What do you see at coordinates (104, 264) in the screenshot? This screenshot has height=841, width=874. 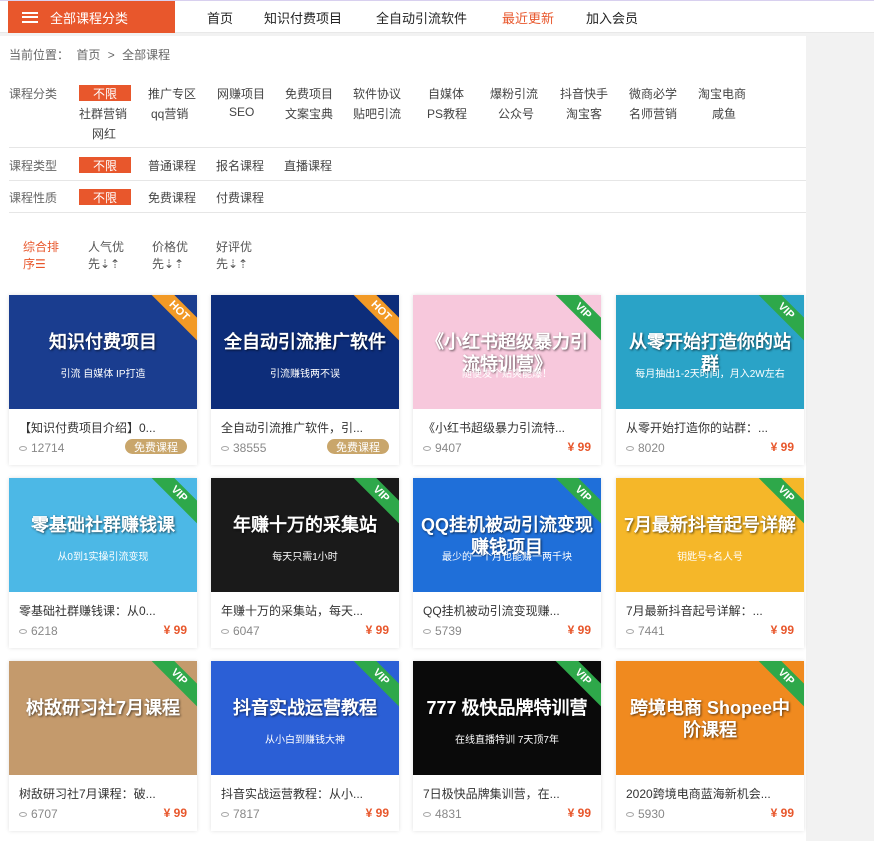 I see `sort-label: 先⇣⇡` at bounding box center [104, 264].